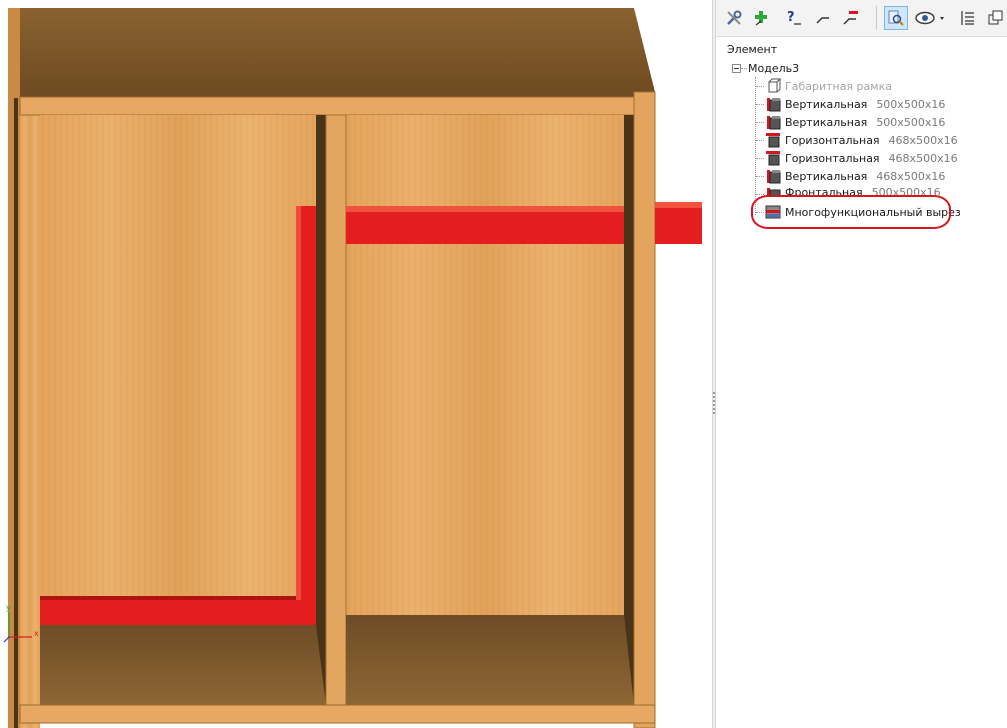  What do you see at coordinates (331, 53) in the screenshot?
I see `top-panel` at bounding box center [331, 53].